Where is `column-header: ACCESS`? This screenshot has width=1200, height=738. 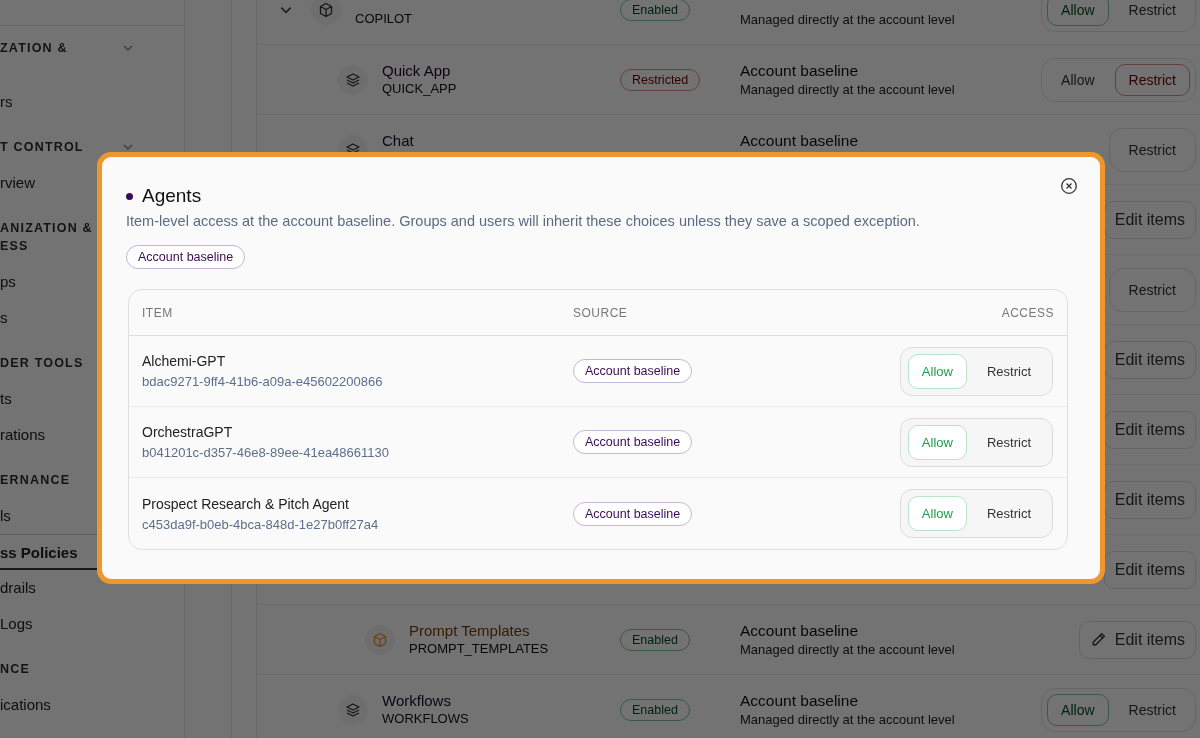
column-header: ACCESS is located at coordinates (1027, 312).